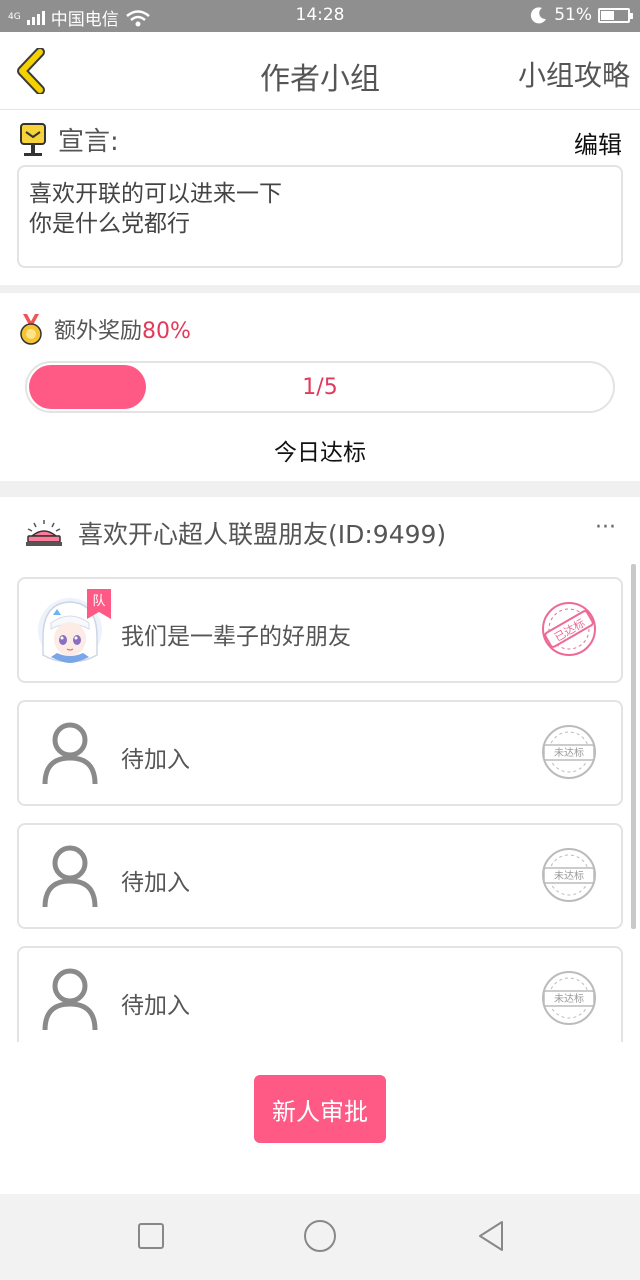  Describe the element at coordinates (98, 331) in the screenshot. I see `reward-label-text: 额外奖励` at that location.